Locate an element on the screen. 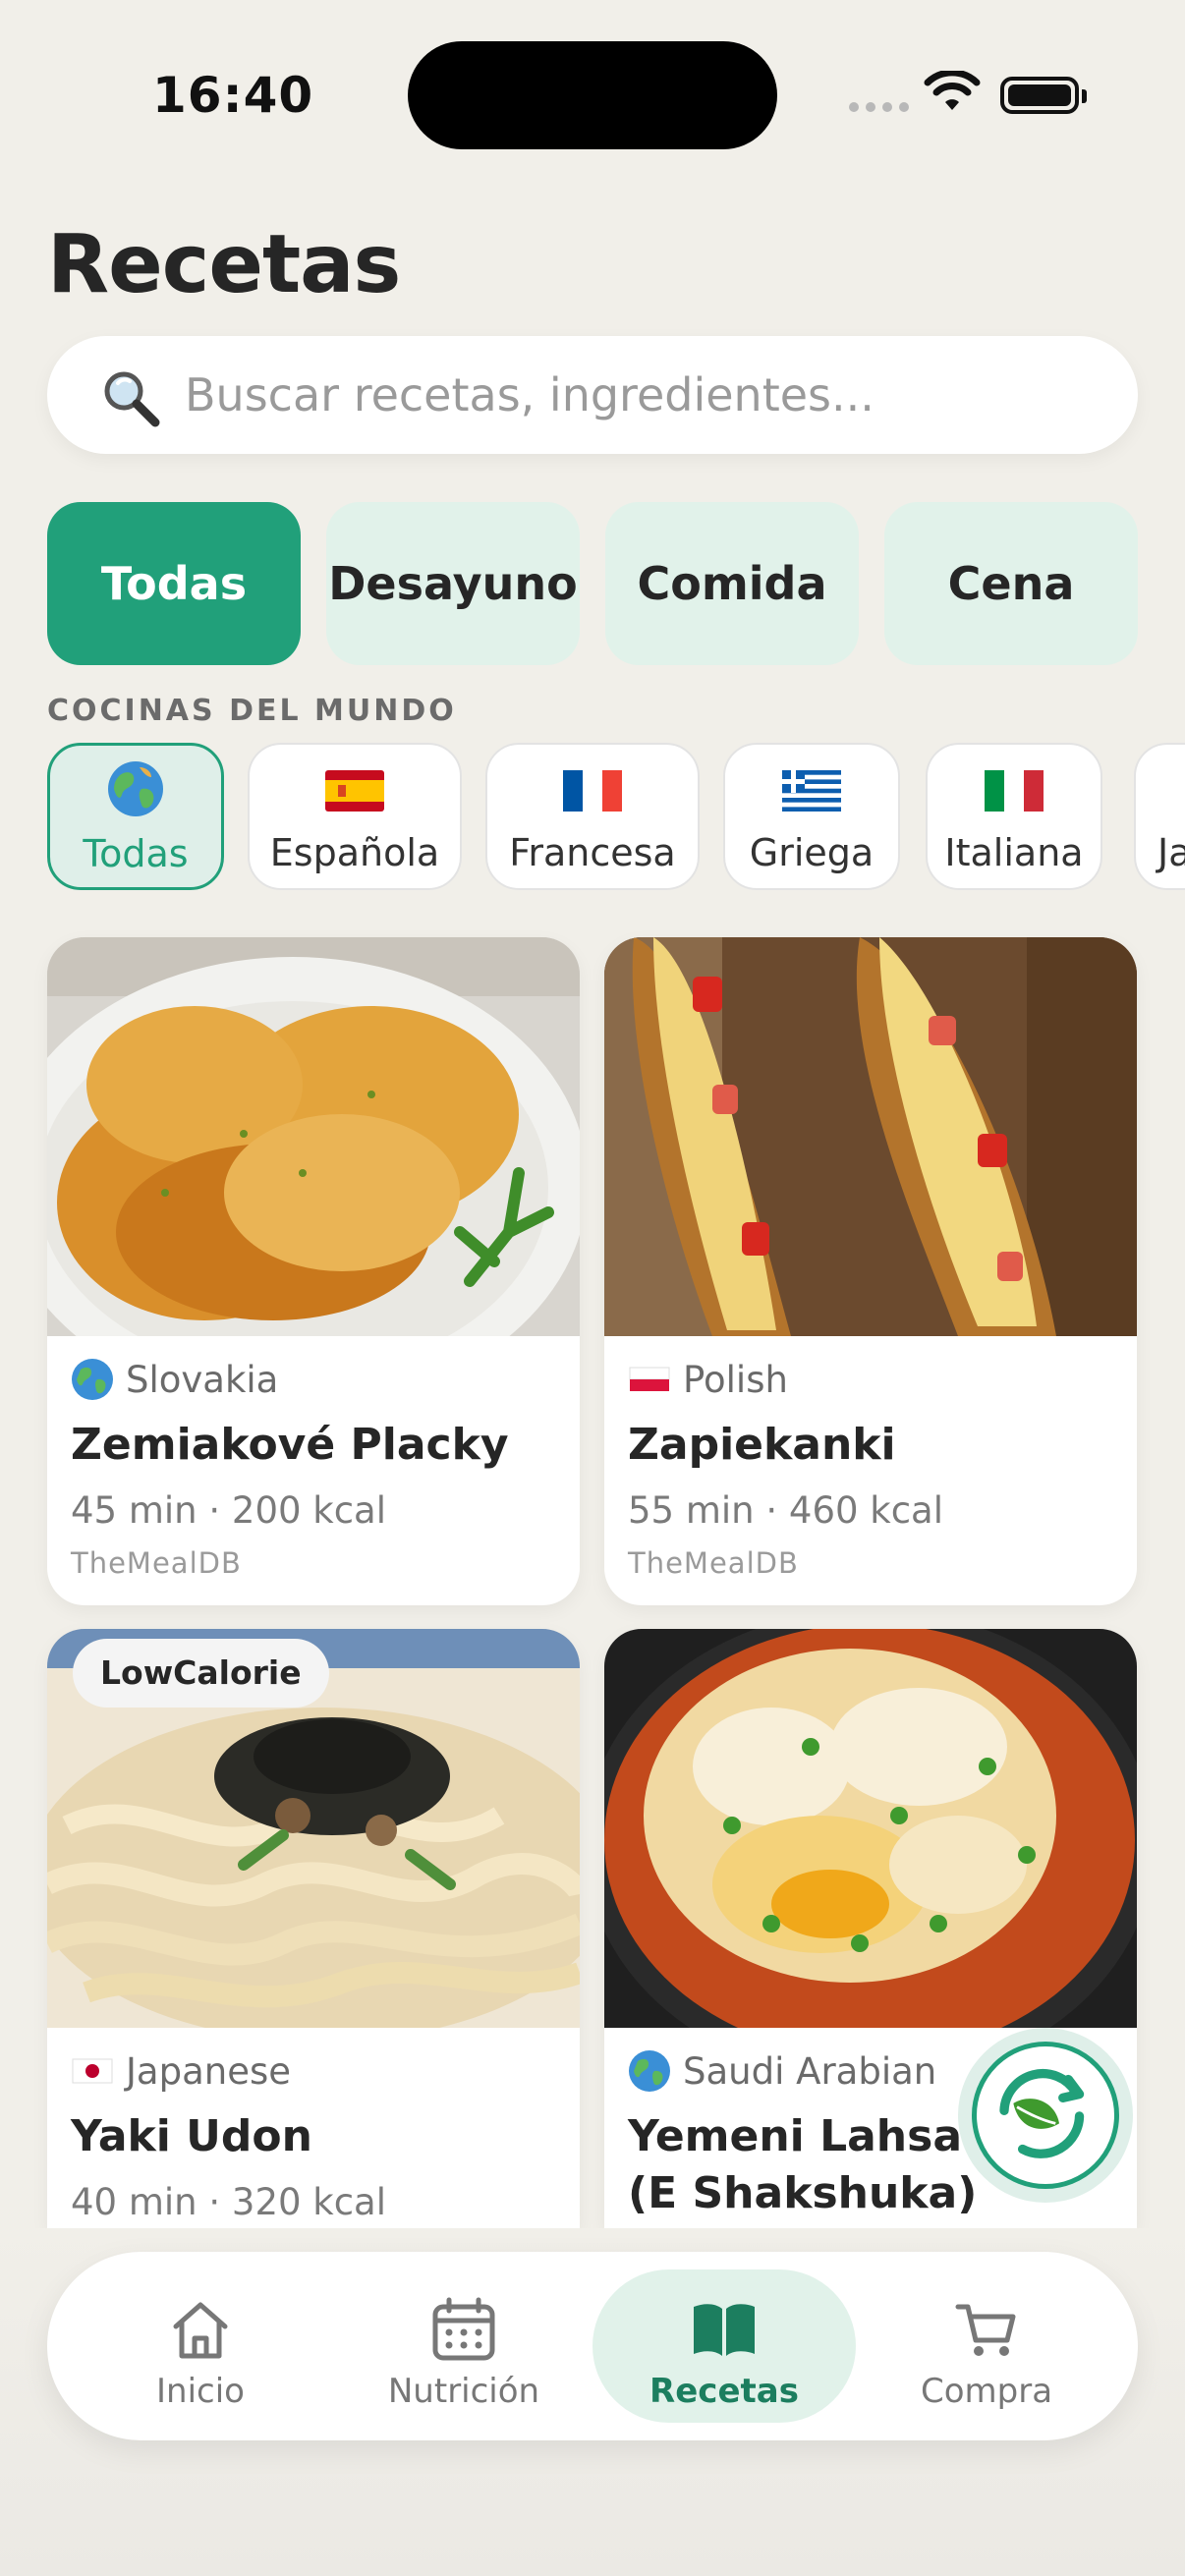 This screenshot has width=1185, height=2576. cuisine-chip-label: Italiana is located at coordinates (1014, 852).